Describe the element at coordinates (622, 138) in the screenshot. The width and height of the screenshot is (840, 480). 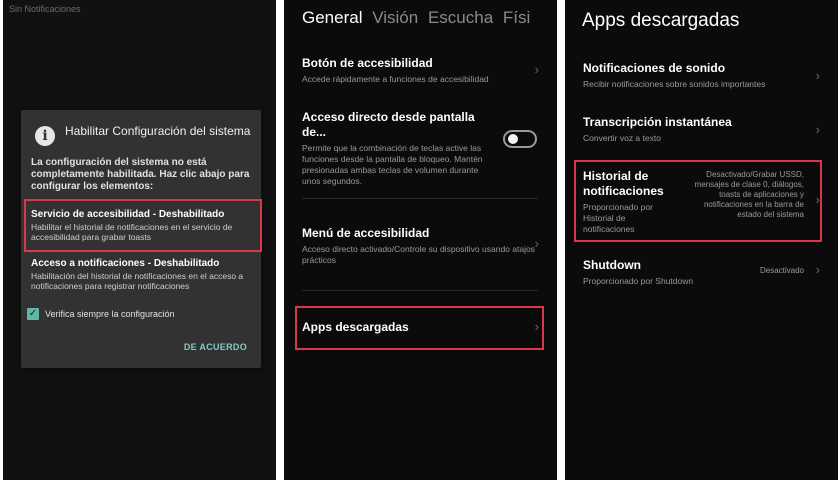
I see `row-description: Convertir voz a texto` at that location.